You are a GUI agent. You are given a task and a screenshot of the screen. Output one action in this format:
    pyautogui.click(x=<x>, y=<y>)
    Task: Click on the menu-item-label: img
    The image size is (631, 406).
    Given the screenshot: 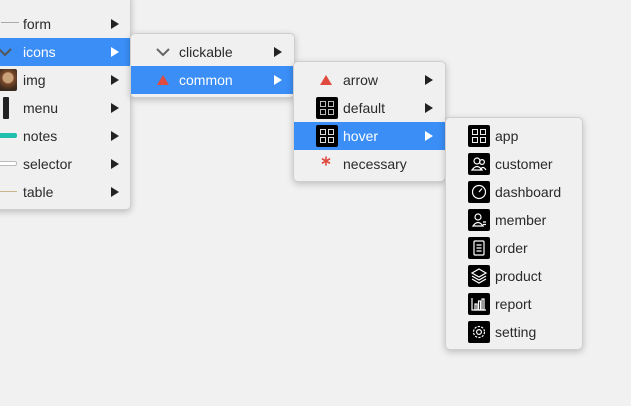 What is the action you would take?
    pyautogui.click(x=34, y=80)
    